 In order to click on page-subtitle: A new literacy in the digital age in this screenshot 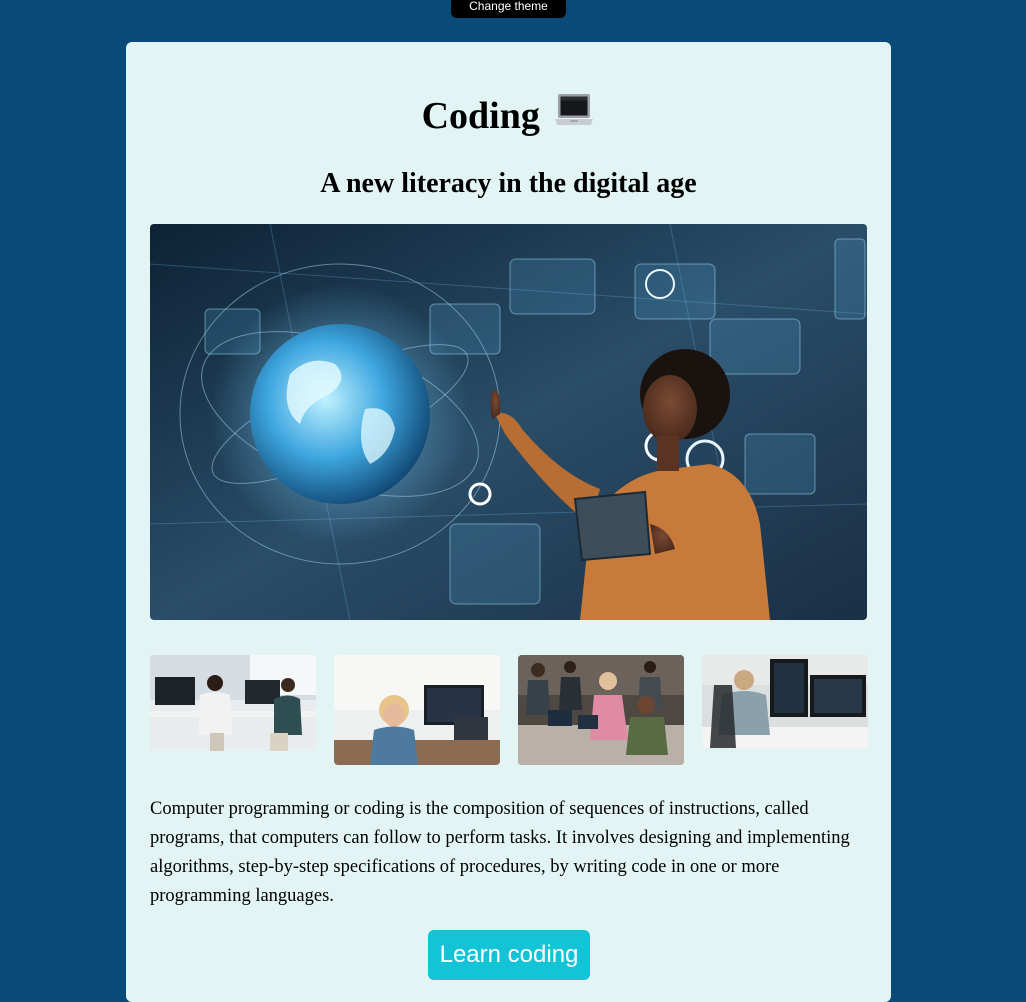, I will do `click(508, 183)`.